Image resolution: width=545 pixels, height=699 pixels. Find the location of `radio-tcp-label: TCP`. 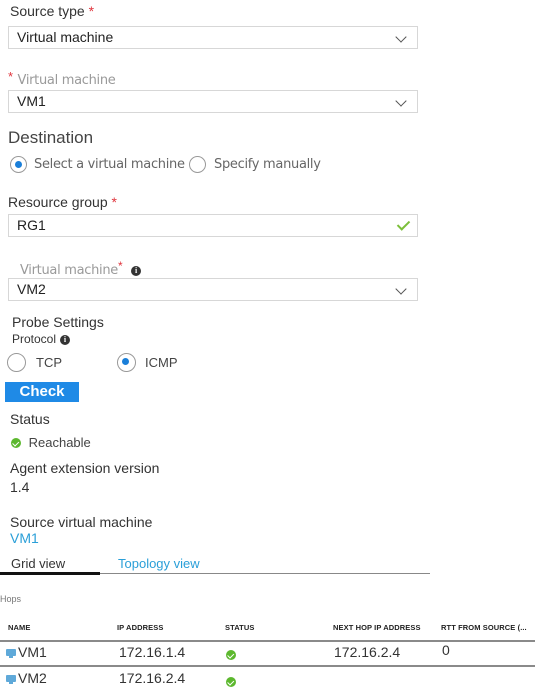

radio-tcp-label: TCP is located at coordinates (49, 362).